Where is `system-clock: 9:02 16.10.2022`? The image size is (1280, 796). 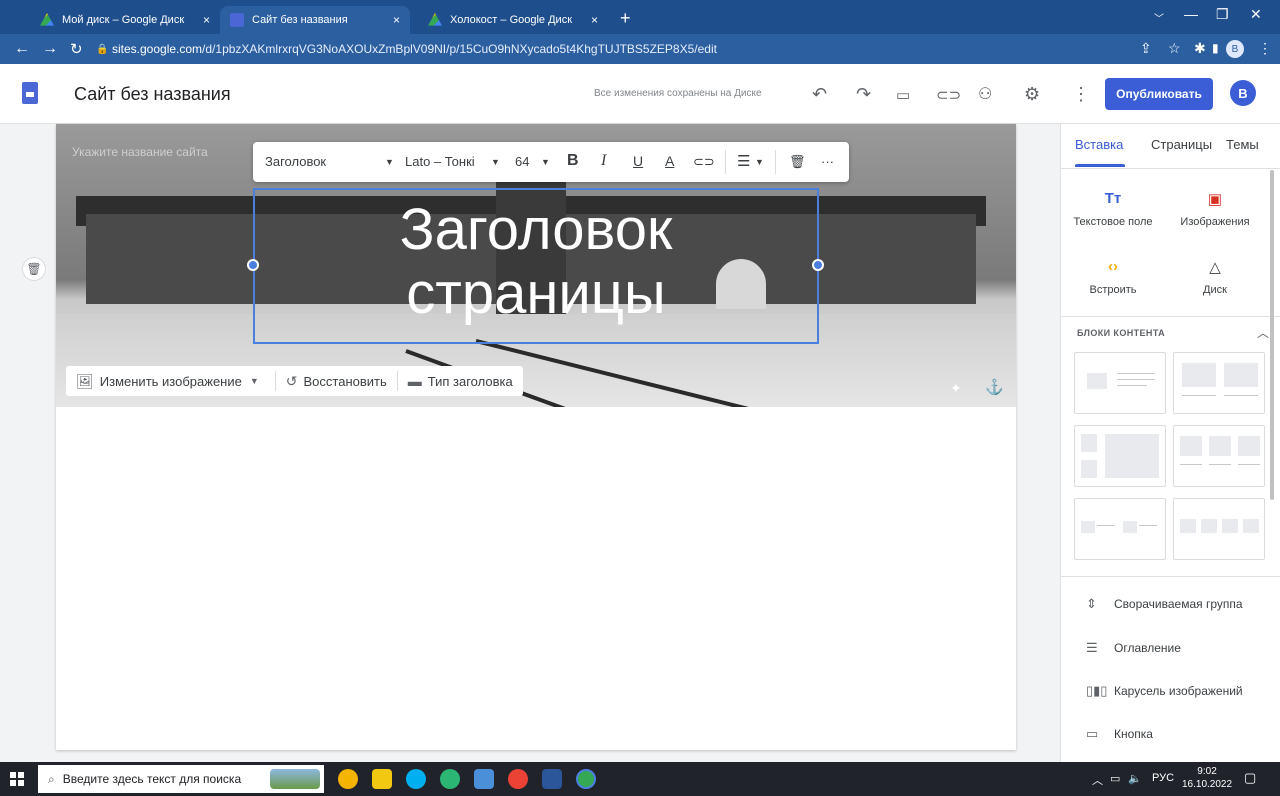 system-clock: 9:02 16.10.2022 is located at coordinates (1207, 778).